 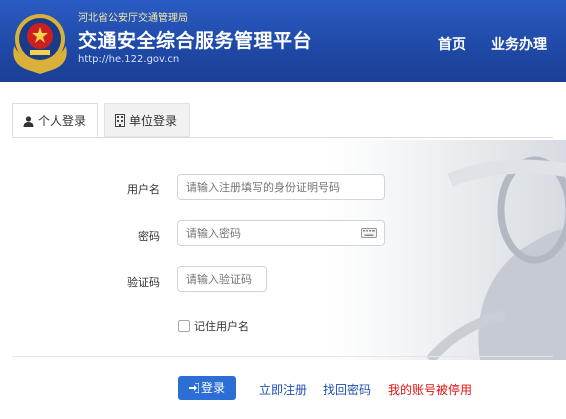 I want to click on password-input, so click(x=281, y=233).